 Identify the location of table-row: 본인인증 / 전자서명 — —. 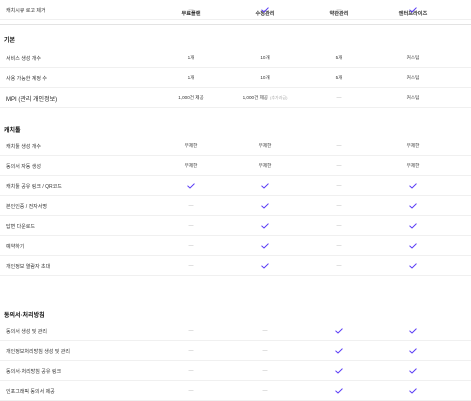
(235, 206).